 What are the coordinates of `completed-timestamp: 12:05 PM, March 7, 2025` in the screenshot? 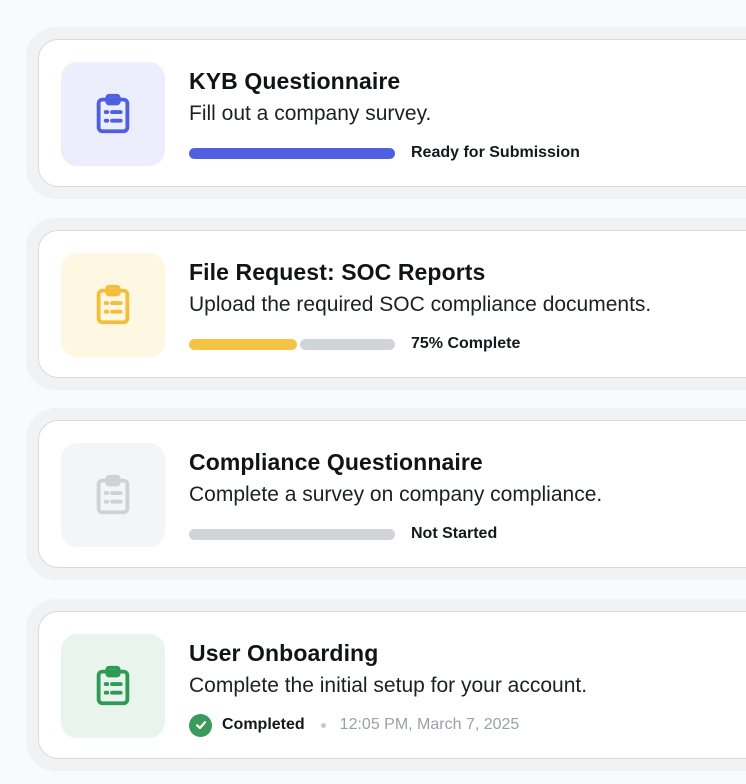 It's located at (429, 724).